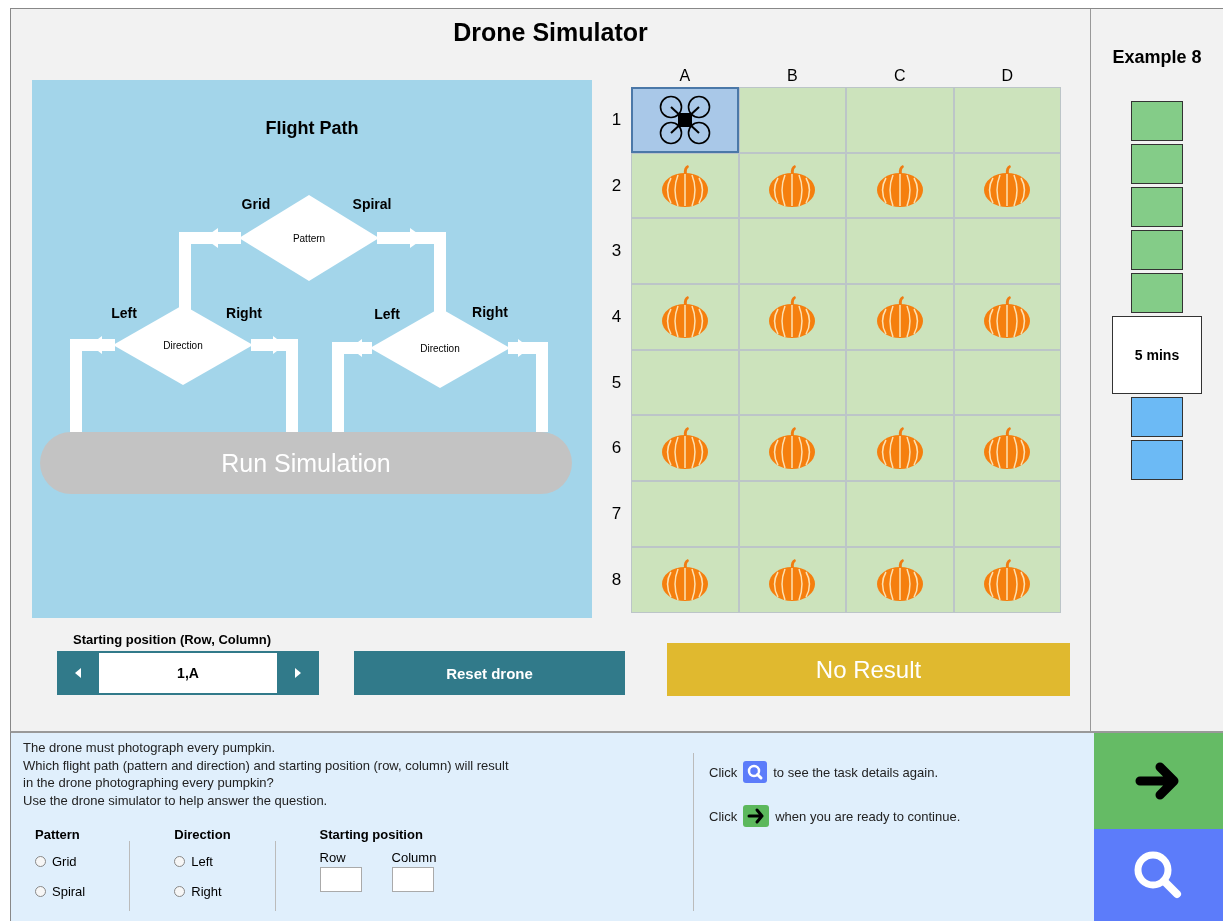 This screenshot has width=1223, height=921. Describe the element at coordinates (414, 857) in the screenshot. I see `field-label: Column` at that location.